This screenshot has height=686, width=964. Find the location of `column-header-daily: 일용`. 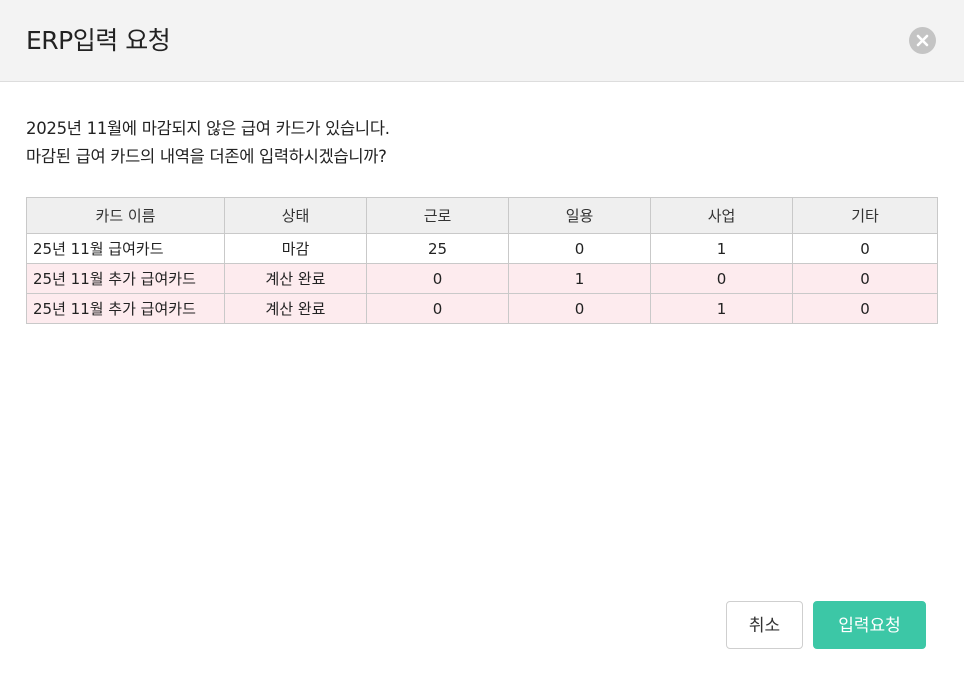

column-header-daily: 일용 is located at coordinates (579, 215).